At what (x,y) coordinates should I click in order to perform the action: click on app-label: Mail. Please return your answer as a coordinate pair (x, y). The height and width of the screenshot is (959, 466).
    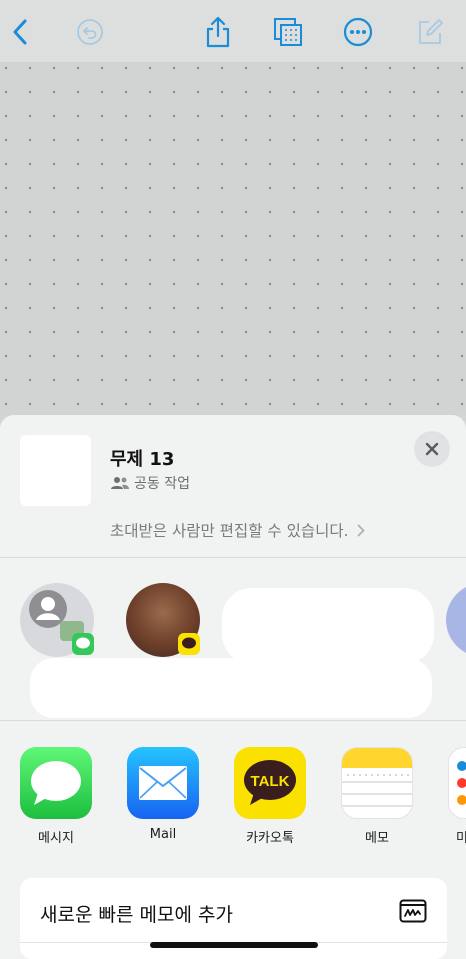
    Looking at the image, I should click on (163, 834).